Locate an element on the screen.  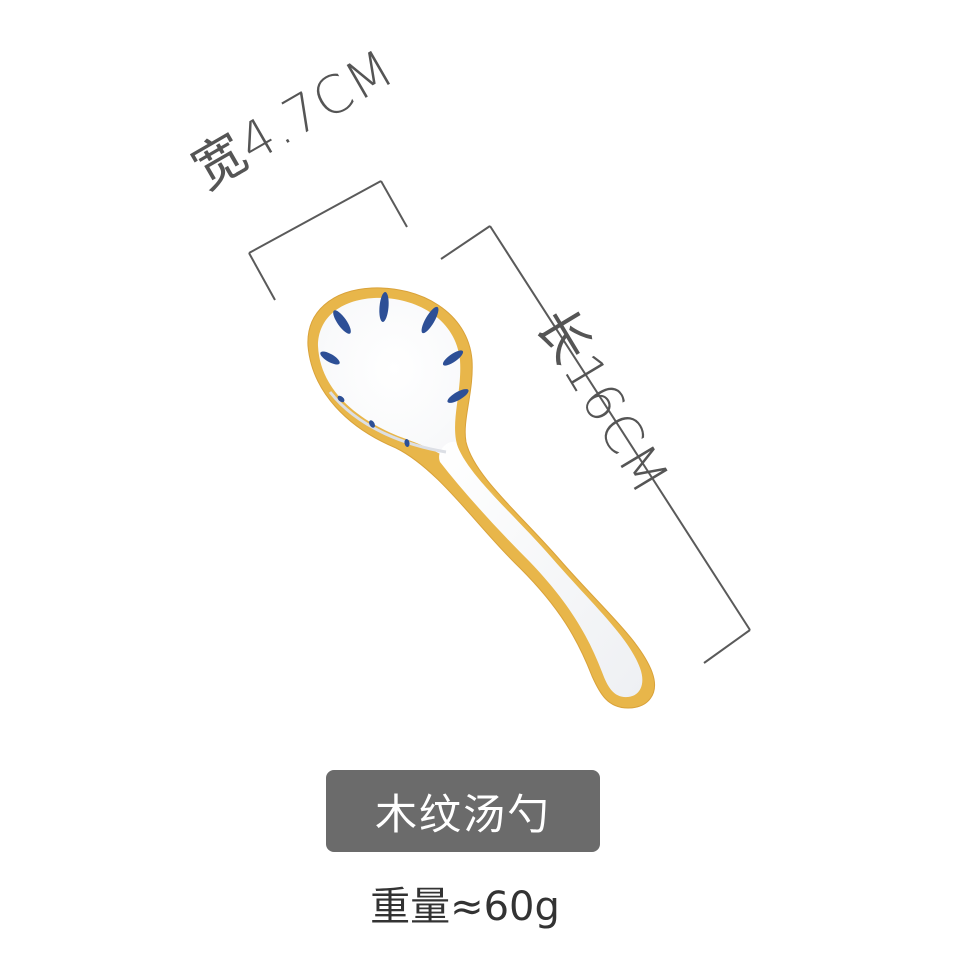
product-name-badge: 木纹汤勺 is located at coordinates (463, 811).